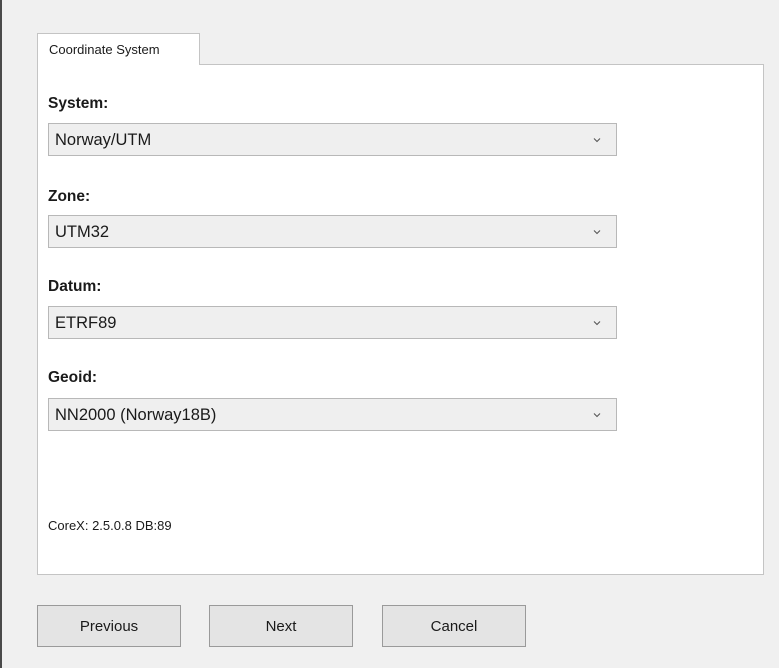 This screenshot has width=779, height=668. Describe the element at coordinates (110, 525) in the screenshot. I see `version-info: CoreX: 2.5.0.8 DB:89` at that location.